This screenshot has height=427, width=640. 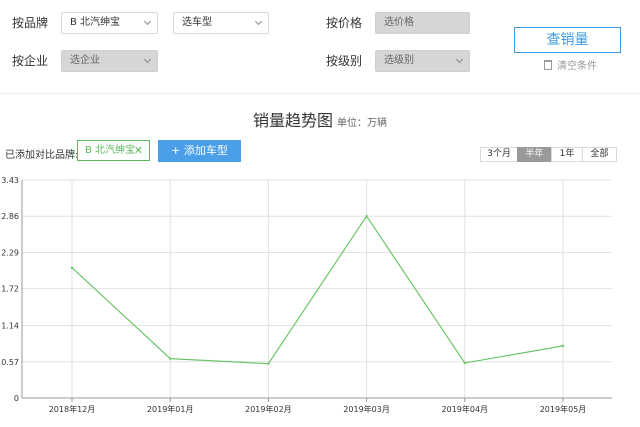 I want to click on model-select-placeholder: 选车型, so click(x=197, y=22).